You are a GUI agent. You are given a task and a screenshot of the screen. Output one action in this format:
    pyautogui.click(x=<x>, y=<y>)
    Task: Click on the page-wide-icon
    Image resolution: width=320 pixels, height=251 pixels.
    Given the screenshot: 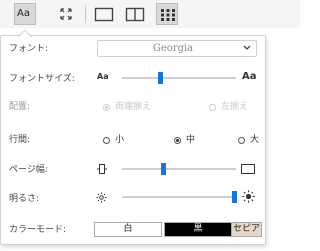 What is the action you would take?
    pyautogui.click(x=248, y=169)
    